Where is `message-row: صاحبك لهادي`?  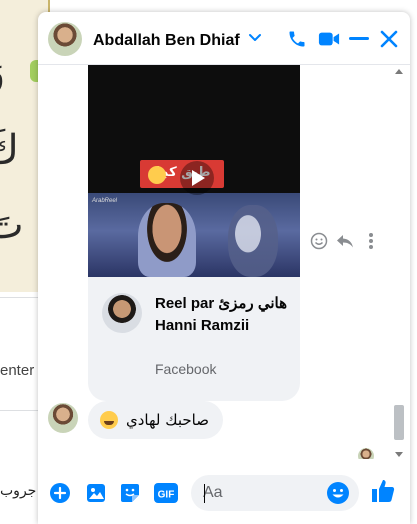
message-row: صاحبك لهادي is located at coordinates (173, 421).